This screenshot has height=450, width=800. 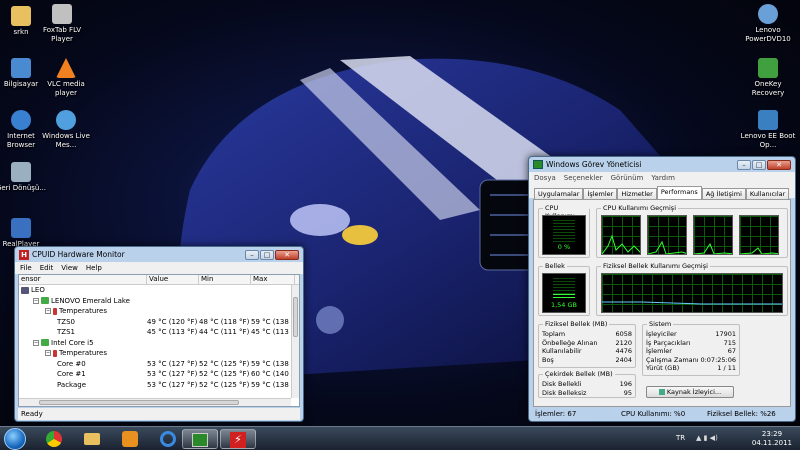 What do you see at coordinates (663, 178) in the screenshot?
I see `menu-yardim: Yardım` at bounding box center [663, 178].